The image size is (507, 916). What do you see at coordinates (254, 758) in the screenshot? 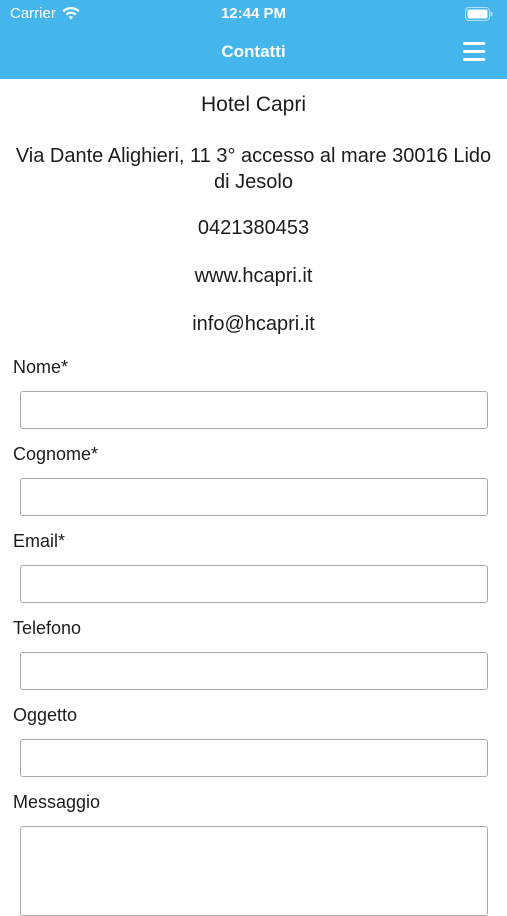
I see `oggetto-input` at bounding box center [254, 758].